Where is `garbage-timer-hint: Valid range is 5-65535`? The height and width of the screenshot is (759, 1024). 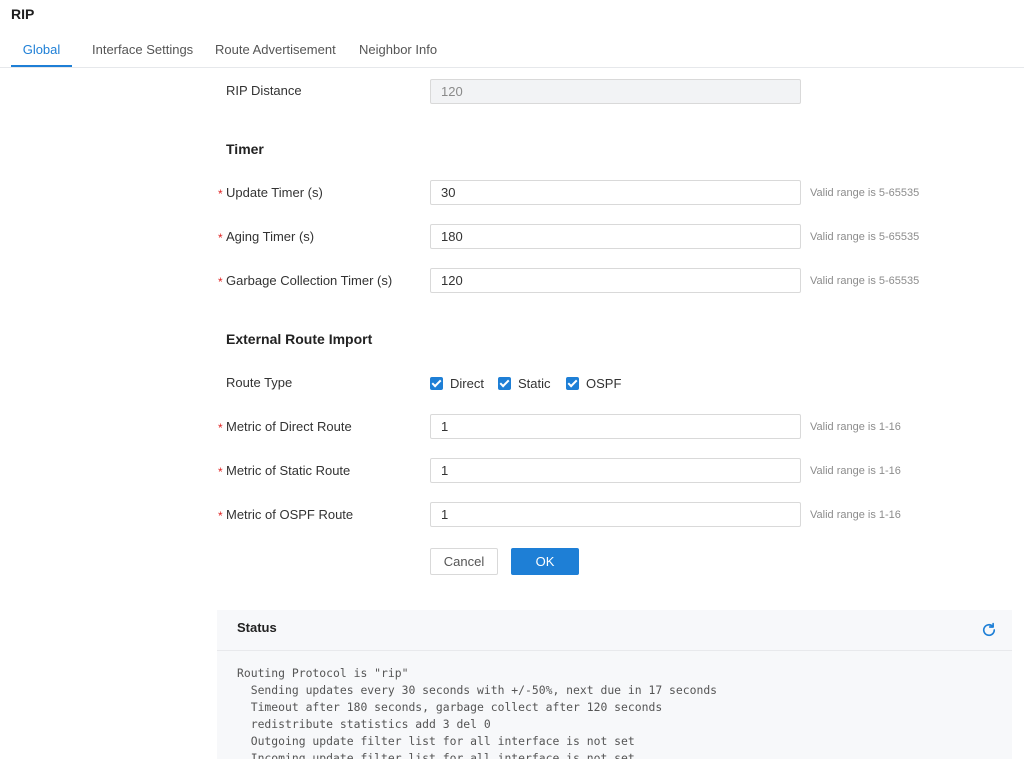 garbage-timer-hint: Valid range is 5-65535 is located at coordinates (865, 281).